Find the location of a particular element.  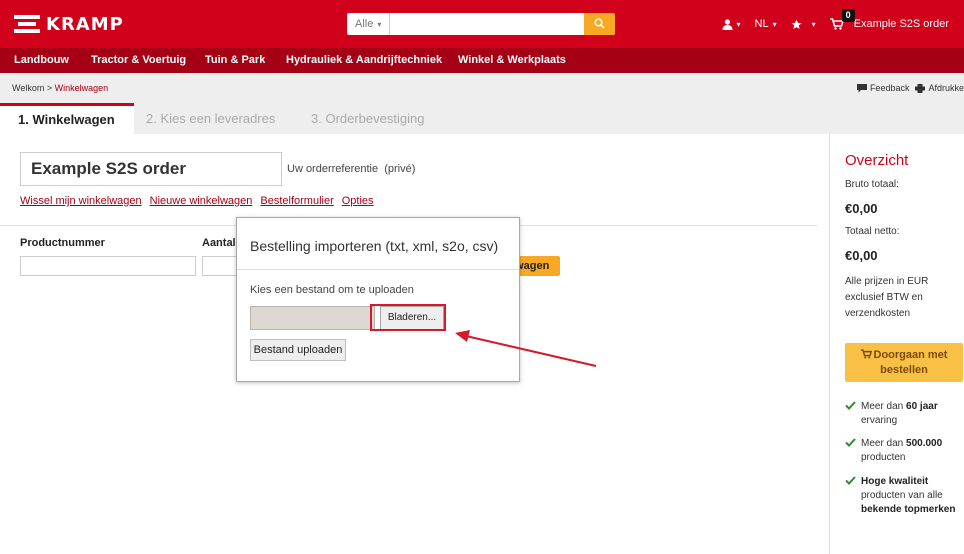

nav-item-winkel-werkplaats: Winkel & Werkplaats is located at coordinates (512, 60).